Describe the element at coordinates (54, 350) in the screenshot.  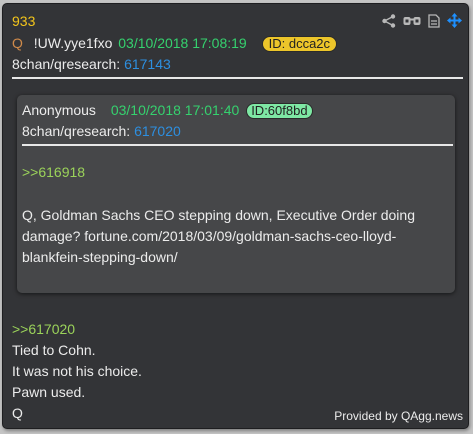
I see `message-line: Tied to Cohn.` at that location.